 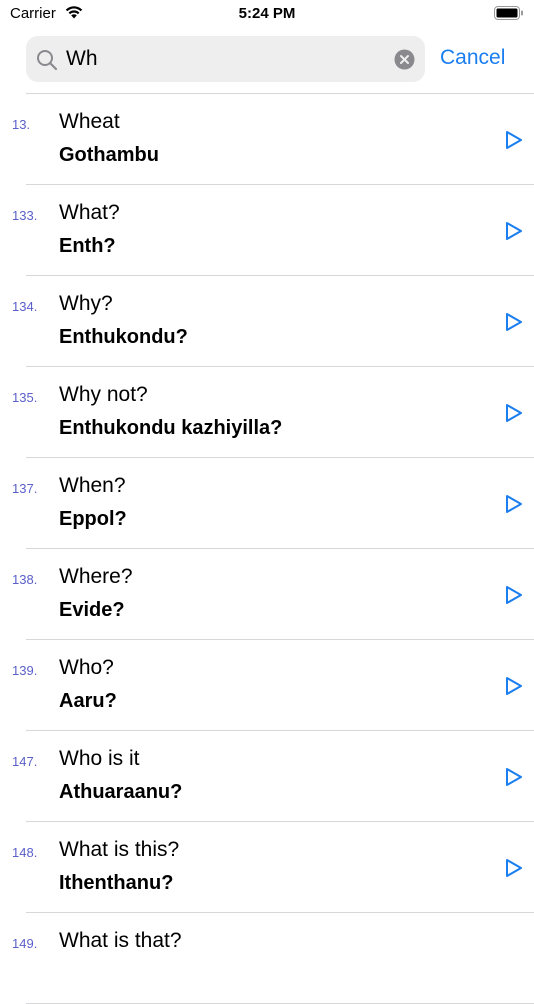 What do you see at coordinates (103, 394) in the screenshot?
I see `english-phrase: Why not?` at bounding box center [103, 394].